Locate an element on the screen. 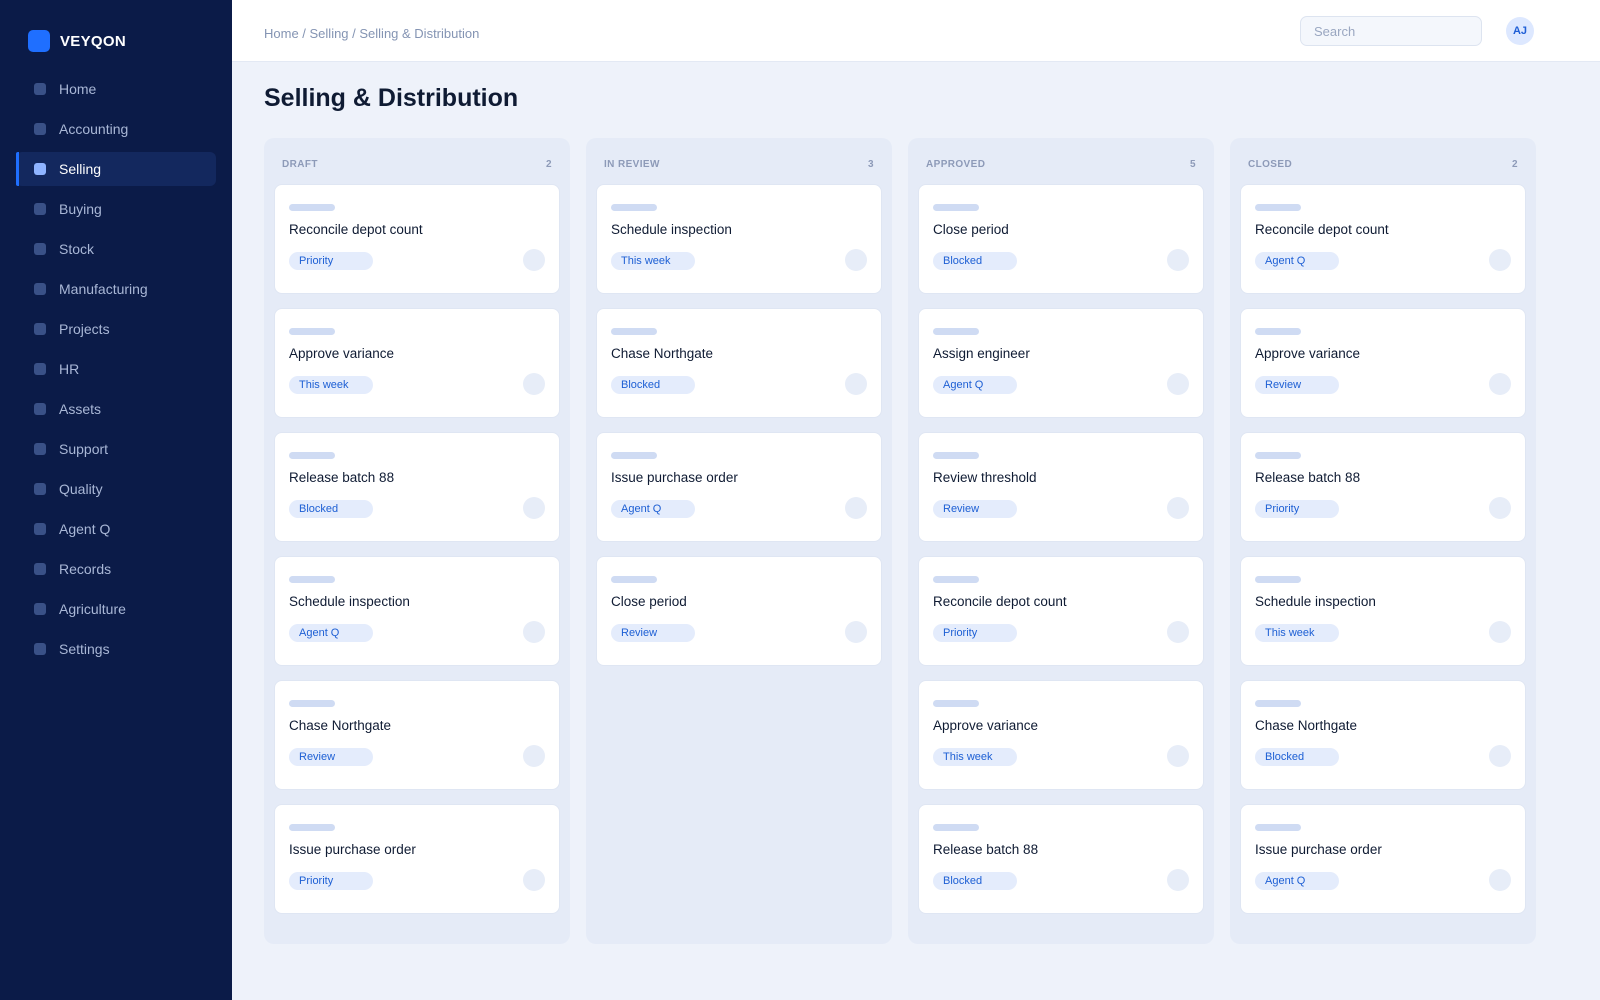 Image resolution: width=1600 pixels, height=1000 pixels. task-card: Release batch 88 Priority is located at coordinates (1383, 487).